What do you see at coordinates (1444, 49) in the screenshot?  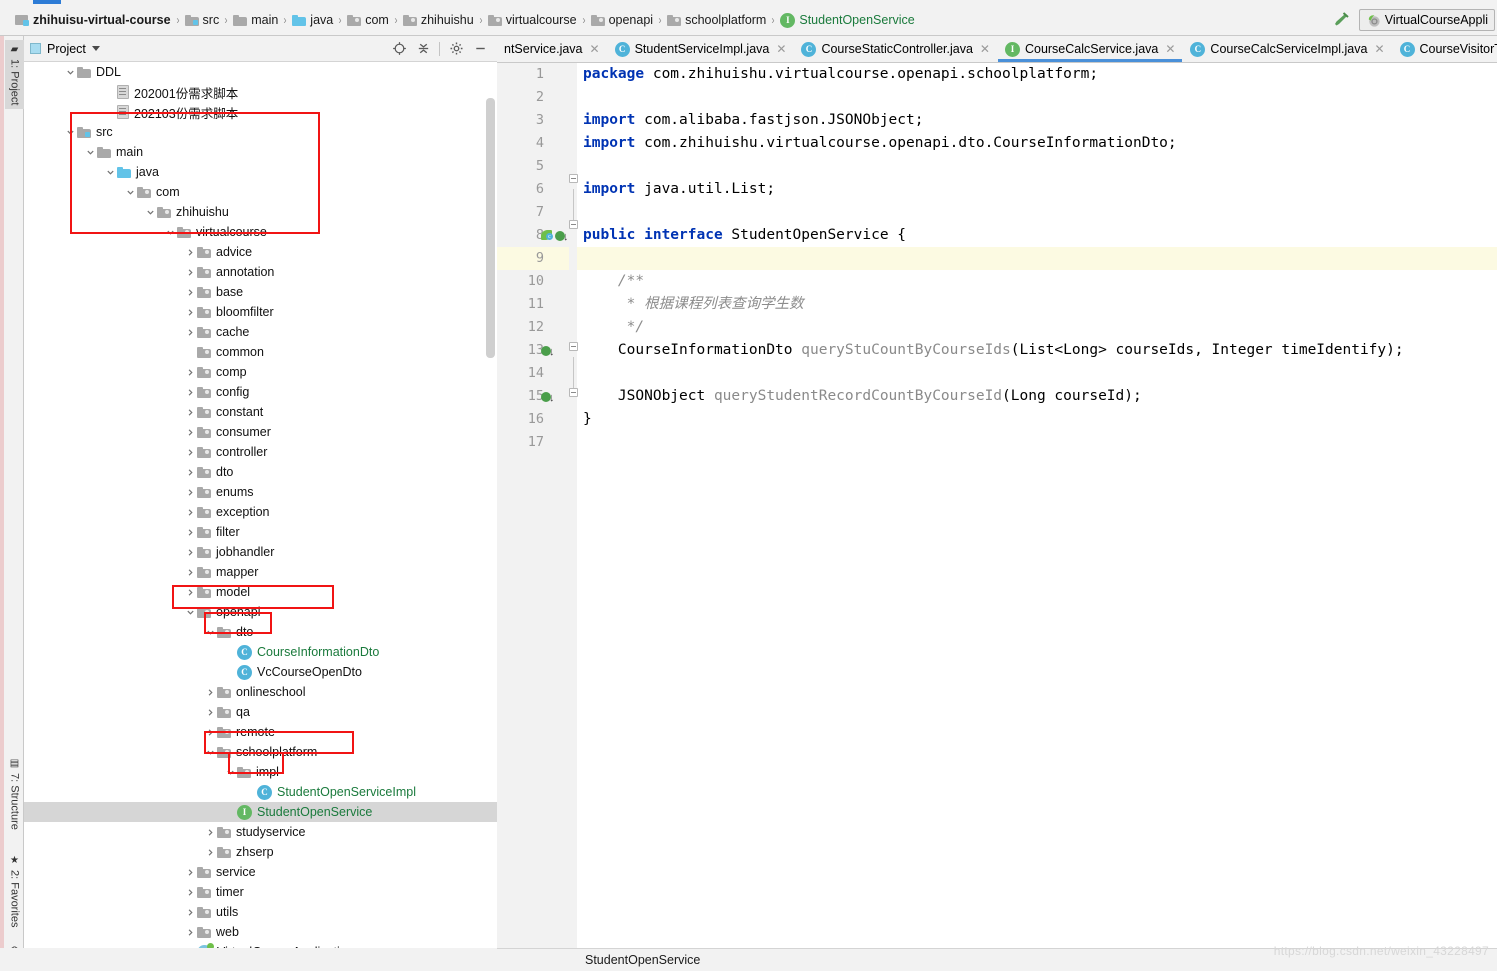 I see `editor-tab-coursevisitortota: C CourseVisitorTota` at bounding box center [1444, 49].